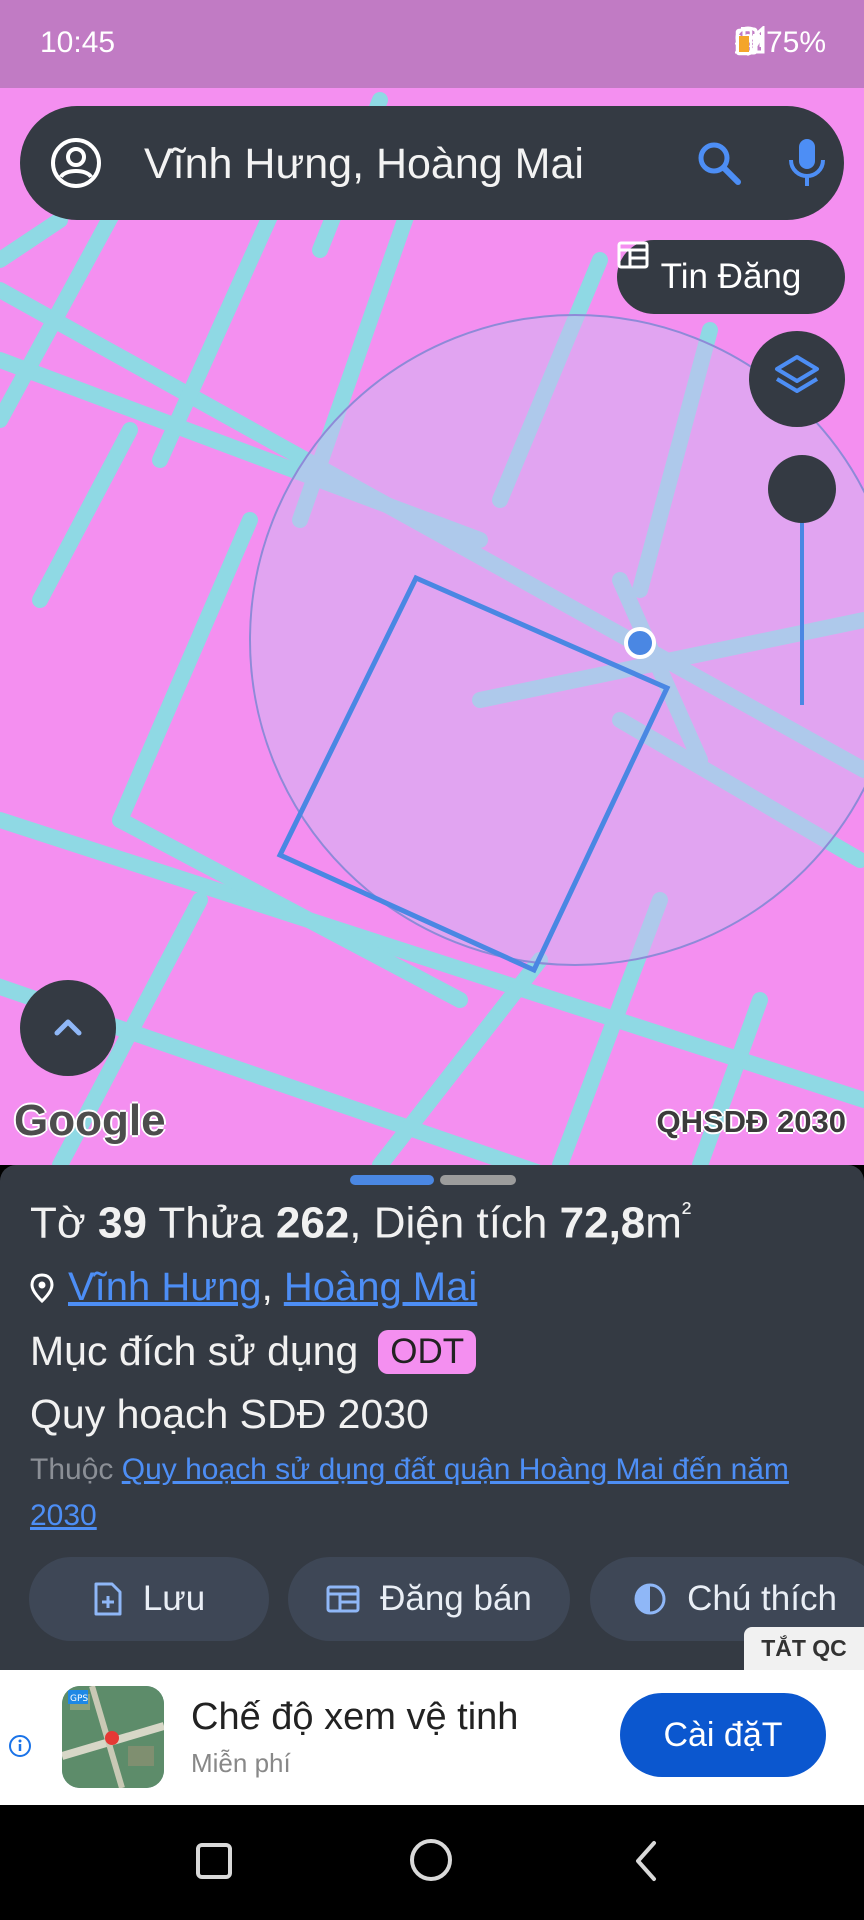 This screenshot has height=1920, width=864. What do you see at coordinates (122, 1223) in the screenshot?
I see `to-number: 39` at bounding box center [122, 1223].